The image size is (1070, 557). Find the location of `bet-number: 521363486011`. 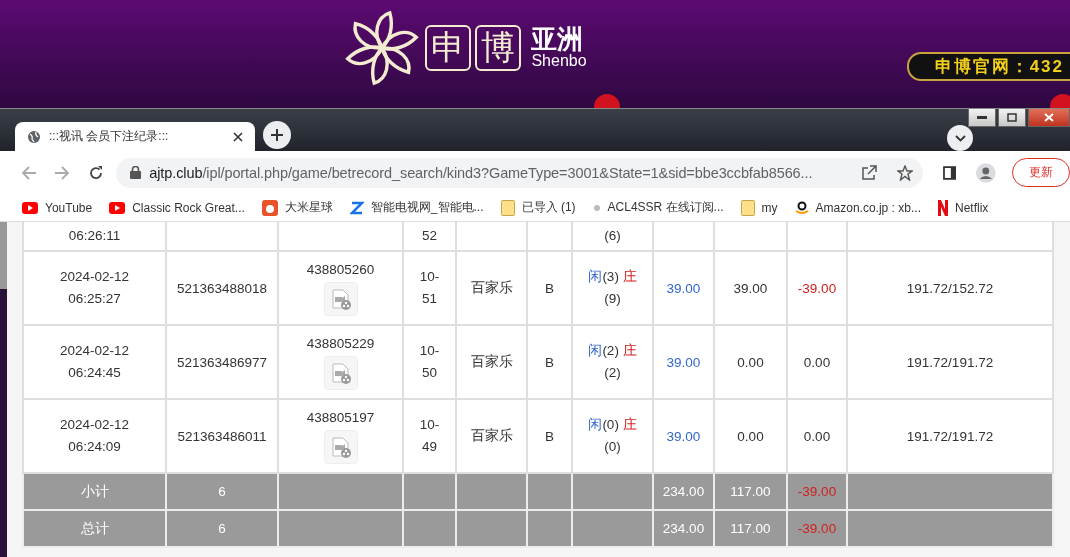

bet-number: 521363486011 is located at coordinates (222, 436).